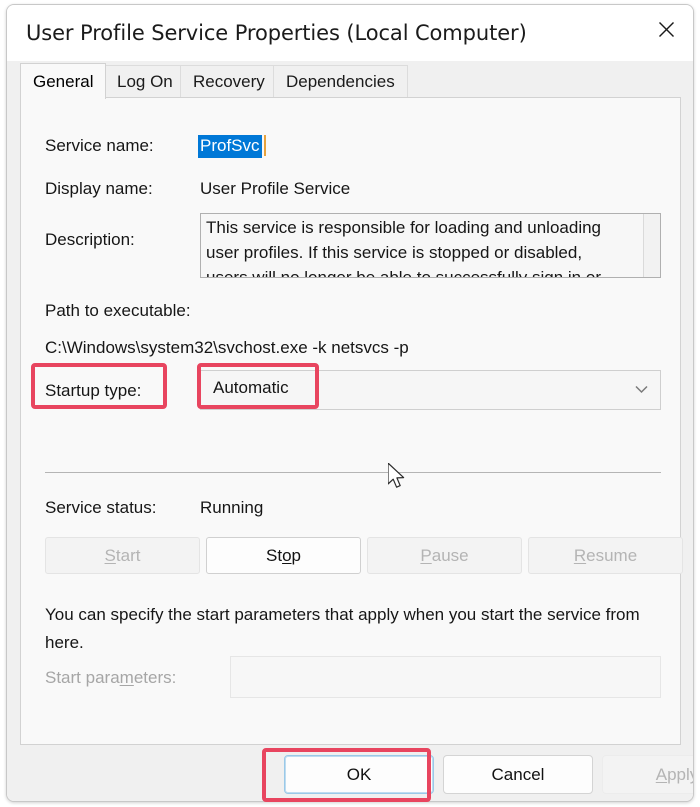 This screenshot has height=807, width=700. I want to click on tab-dependencies: Dependencies, so click(340, 81).